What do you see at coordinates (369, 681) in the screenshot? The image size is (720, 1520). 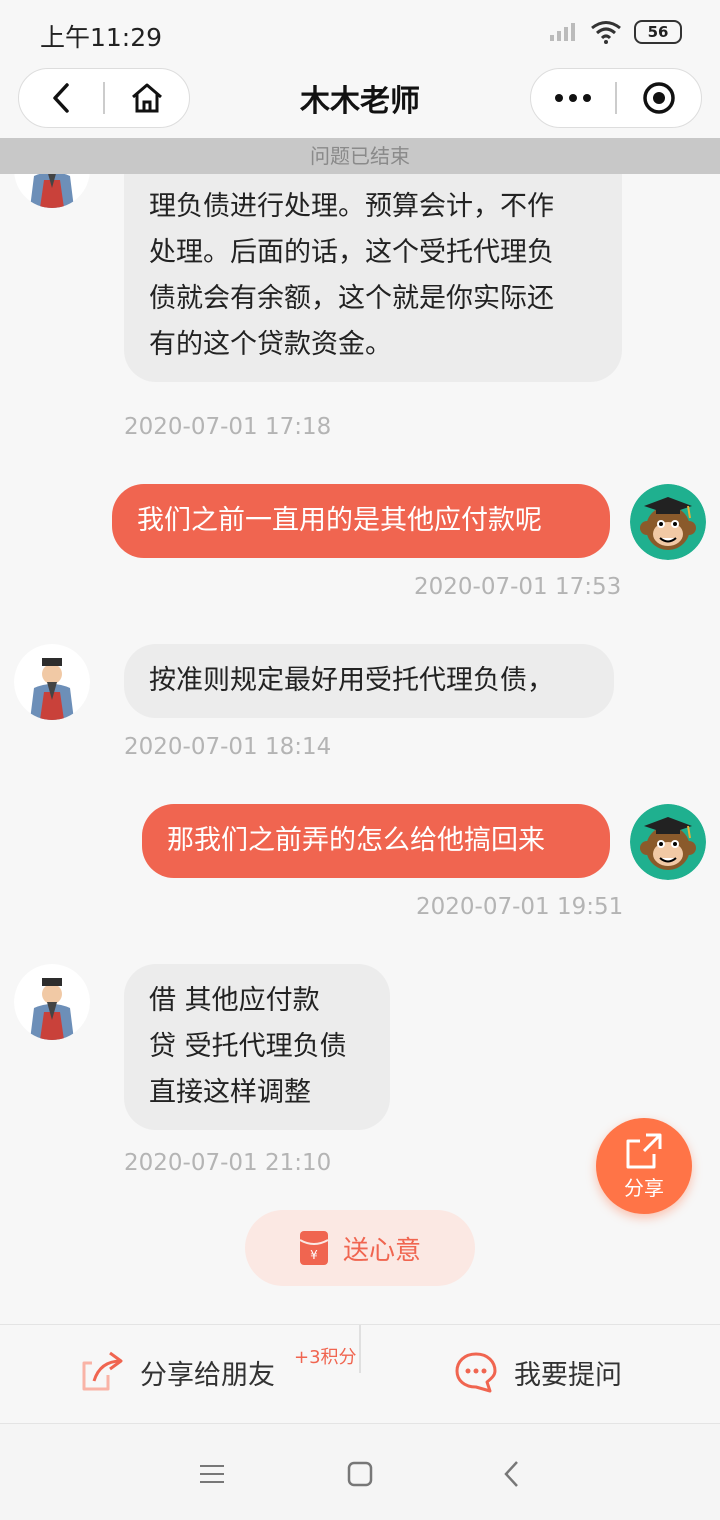 I see `message-bubble: 按准则规定最好用受托代理负债，` at bounding box center [369, 681].